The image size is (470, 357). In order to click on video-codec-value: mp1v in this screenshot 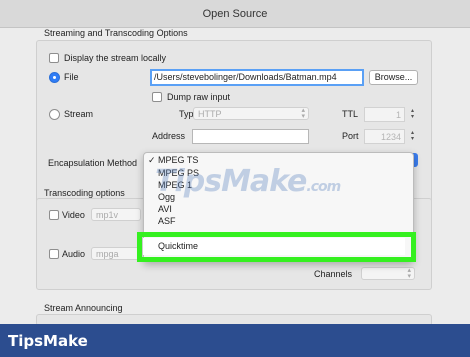, I will do `click(107, 215)`.